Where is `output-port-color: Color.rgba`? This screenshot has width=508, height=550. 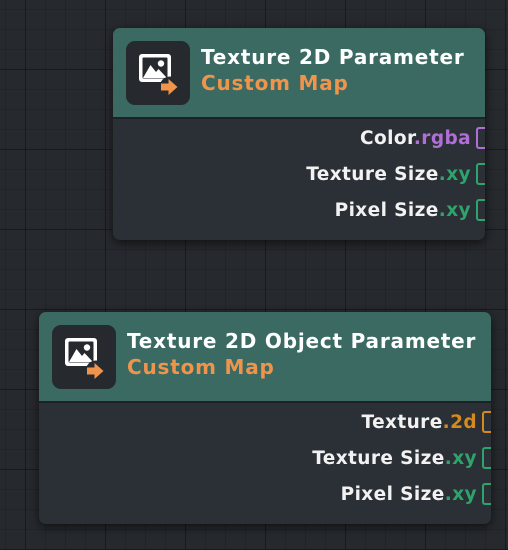
output-port-color: Color.rgba is located at coordinates (422, 138).